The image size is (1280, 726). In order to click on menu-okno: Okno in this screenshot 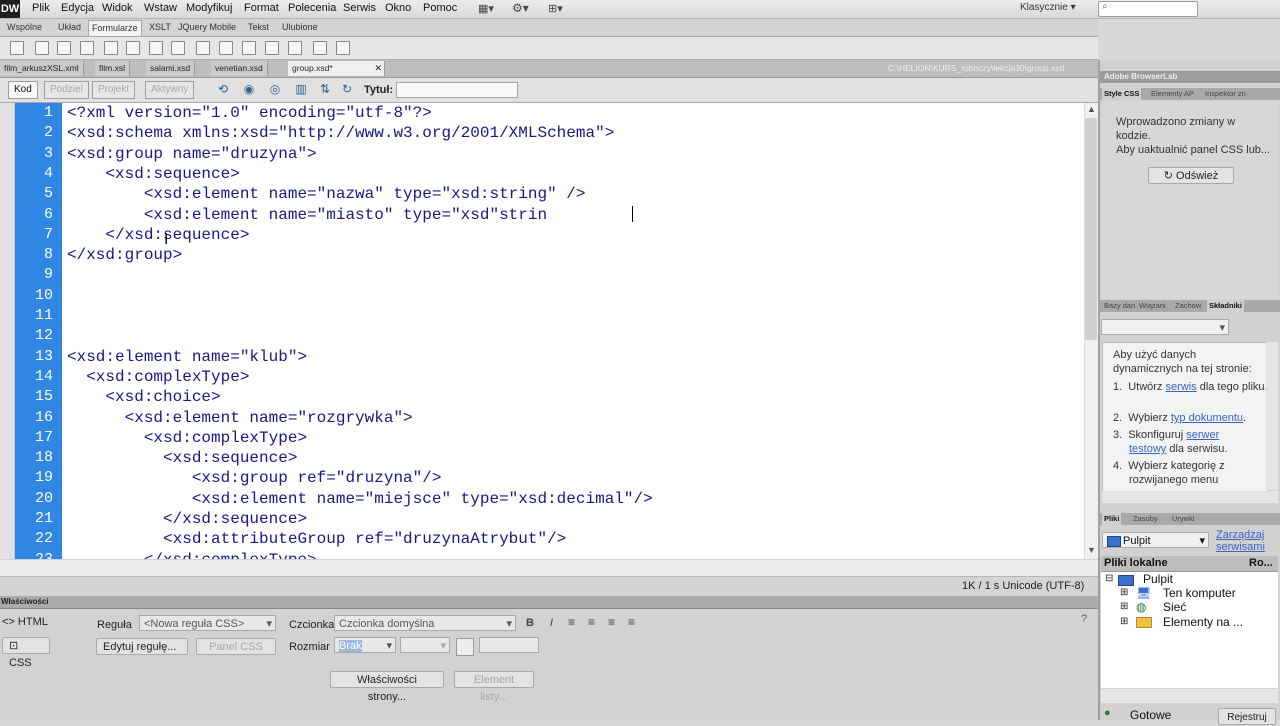, I will do `click(398, 8)`.